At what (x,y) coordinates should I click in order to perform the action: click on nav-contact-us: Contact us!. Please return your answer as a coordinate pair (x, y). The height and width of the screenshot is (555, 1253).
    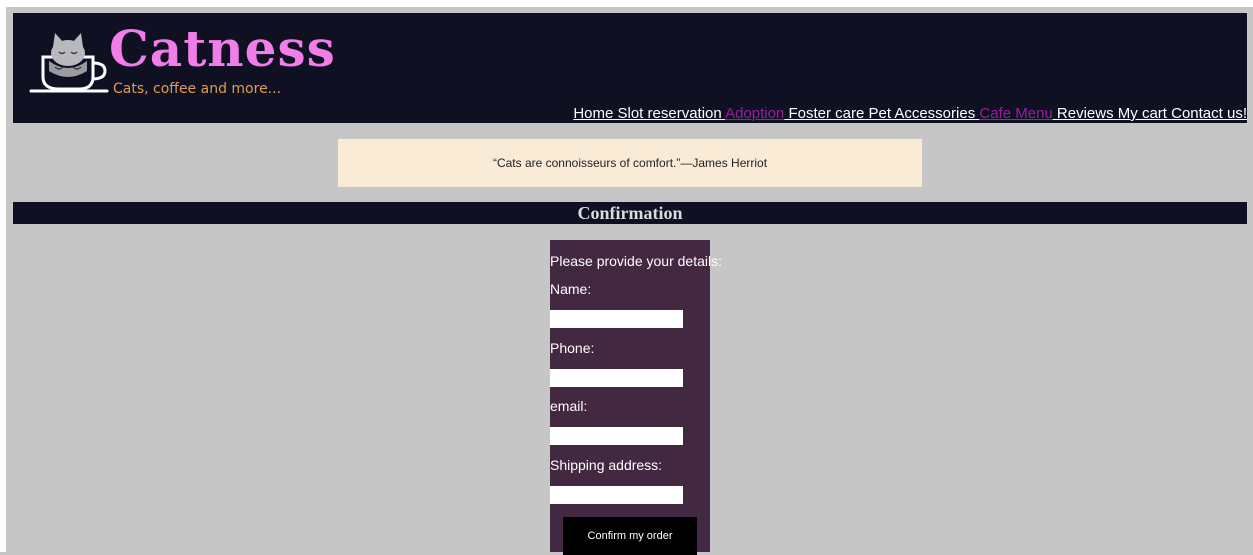
    Looking at the image, I should click on (1209, 113).